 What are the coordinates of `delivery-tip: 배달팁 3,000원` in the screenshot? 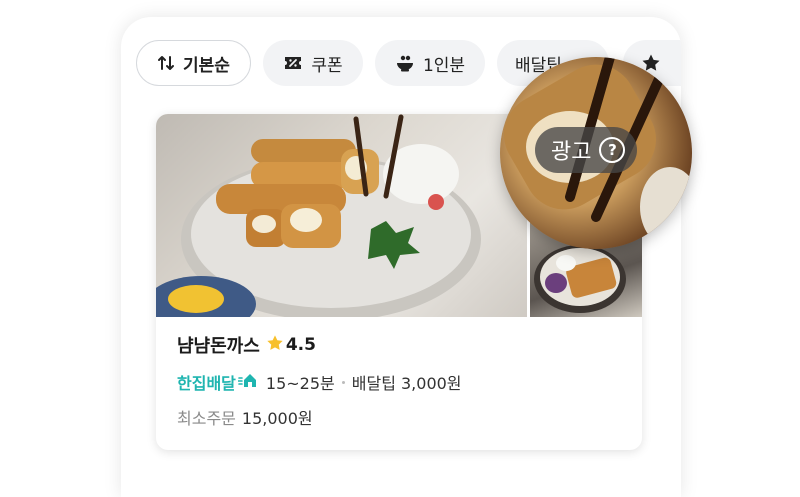 It's located at (406, 383).